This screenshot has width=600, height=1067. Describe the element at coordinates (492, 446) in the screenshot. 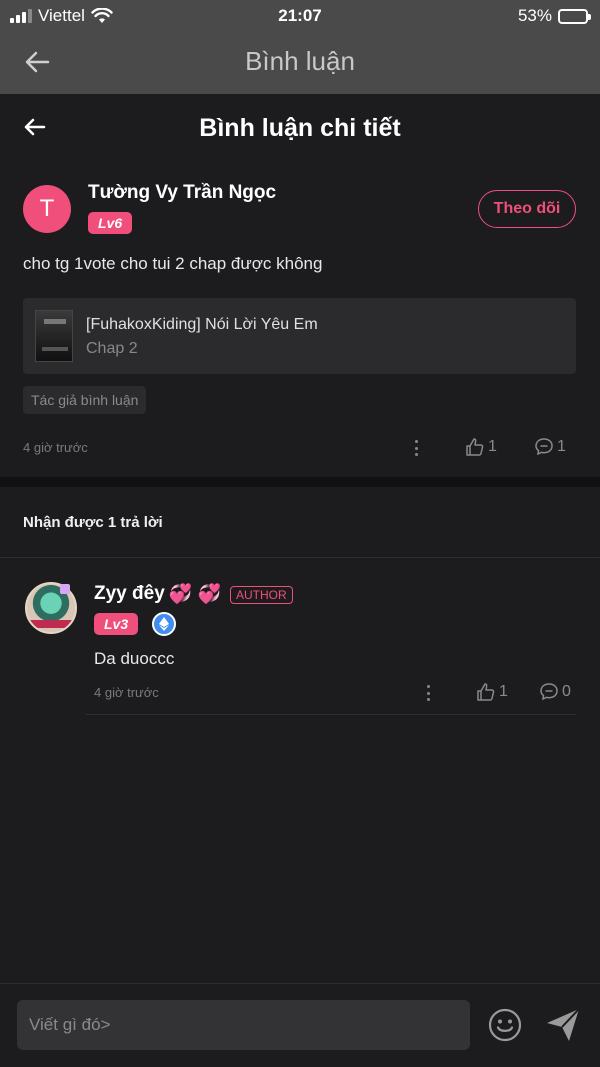

I see `like-count: 1` at that location.